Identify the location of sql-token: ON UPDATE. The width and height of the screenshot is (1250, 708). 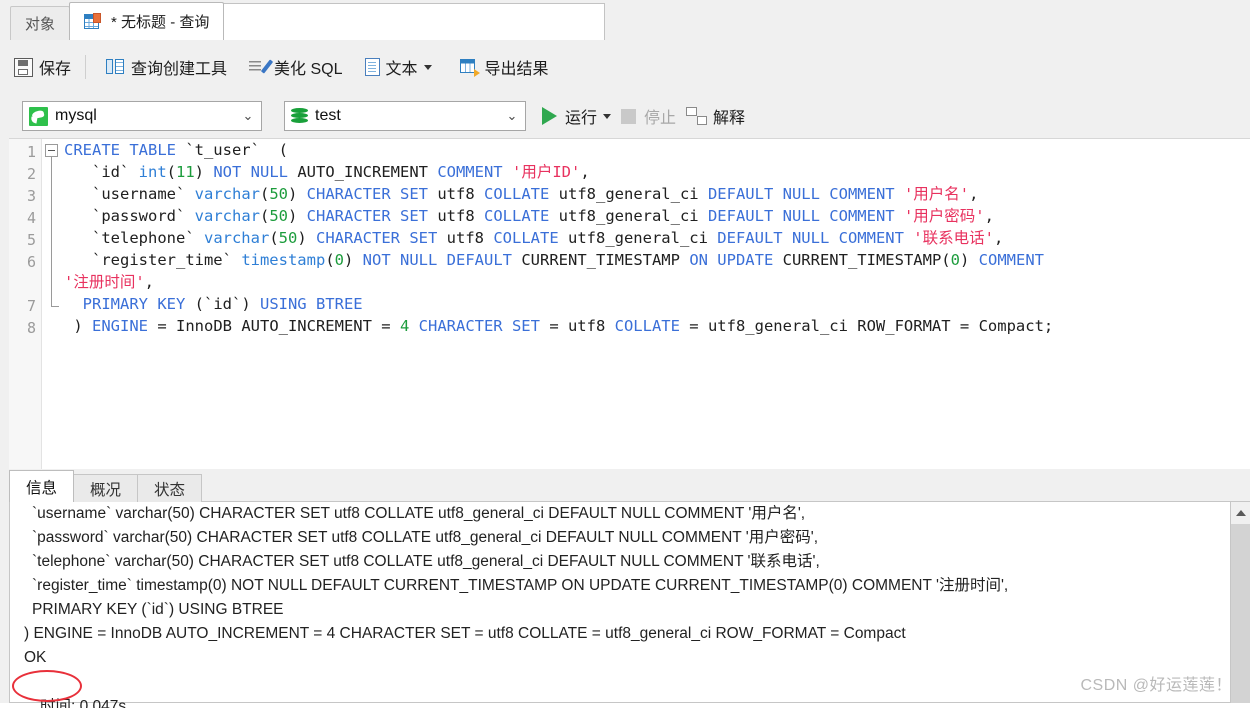
(731, 260).